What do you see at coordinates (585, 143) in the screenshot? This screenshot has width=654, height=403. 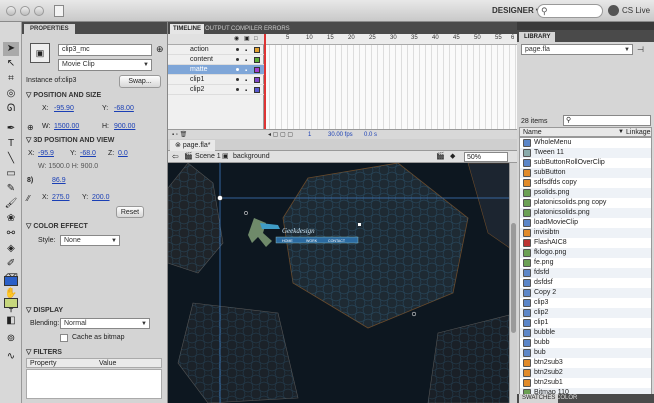 I see `library-item: WholeMenu` at bounding box center [585, 143].